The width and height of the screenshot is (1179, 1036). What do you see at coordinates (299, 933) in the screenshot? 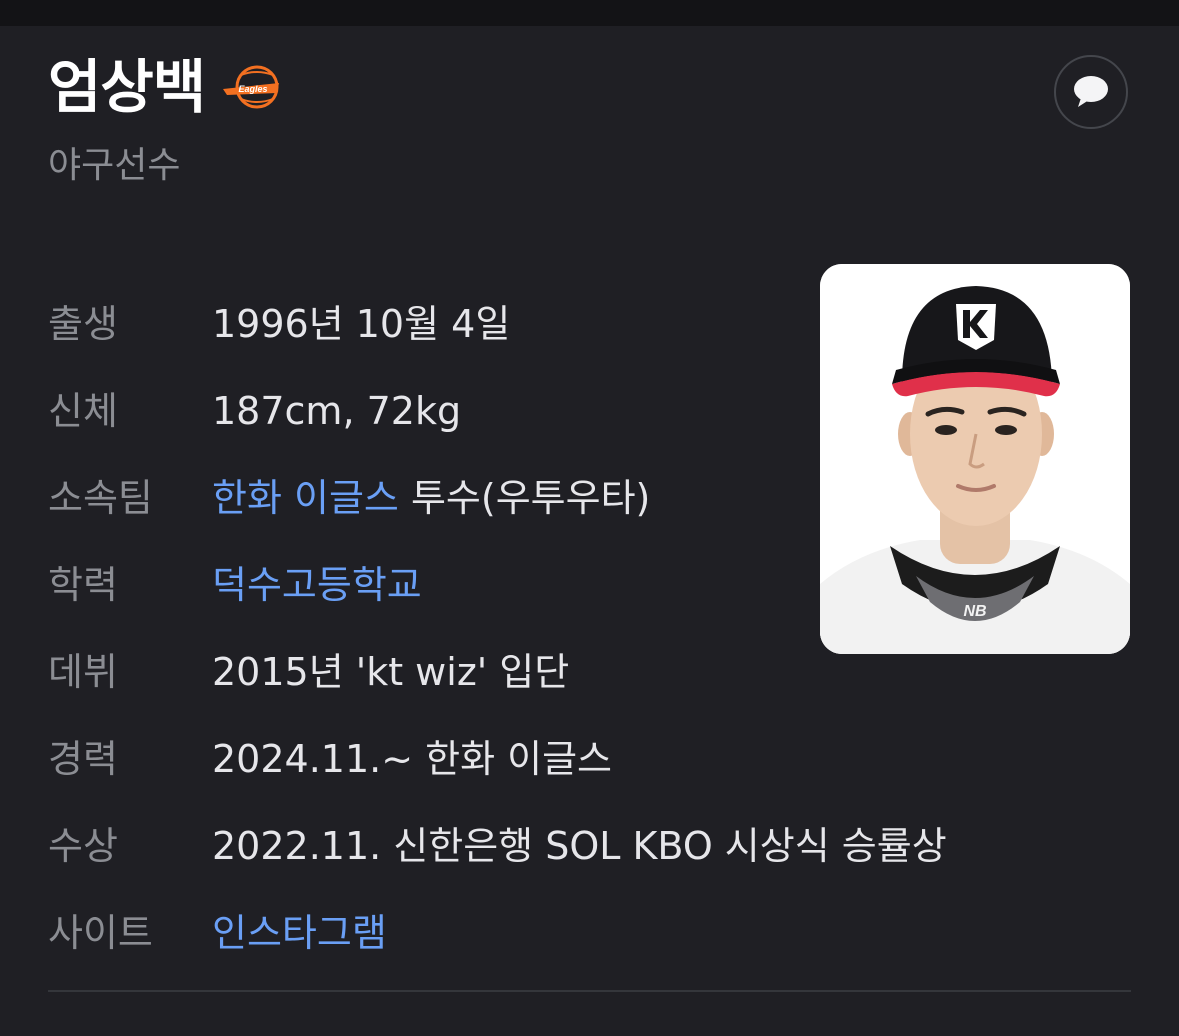
I see `instagram-link: 인스타그램` at bounding box center [299, 933].